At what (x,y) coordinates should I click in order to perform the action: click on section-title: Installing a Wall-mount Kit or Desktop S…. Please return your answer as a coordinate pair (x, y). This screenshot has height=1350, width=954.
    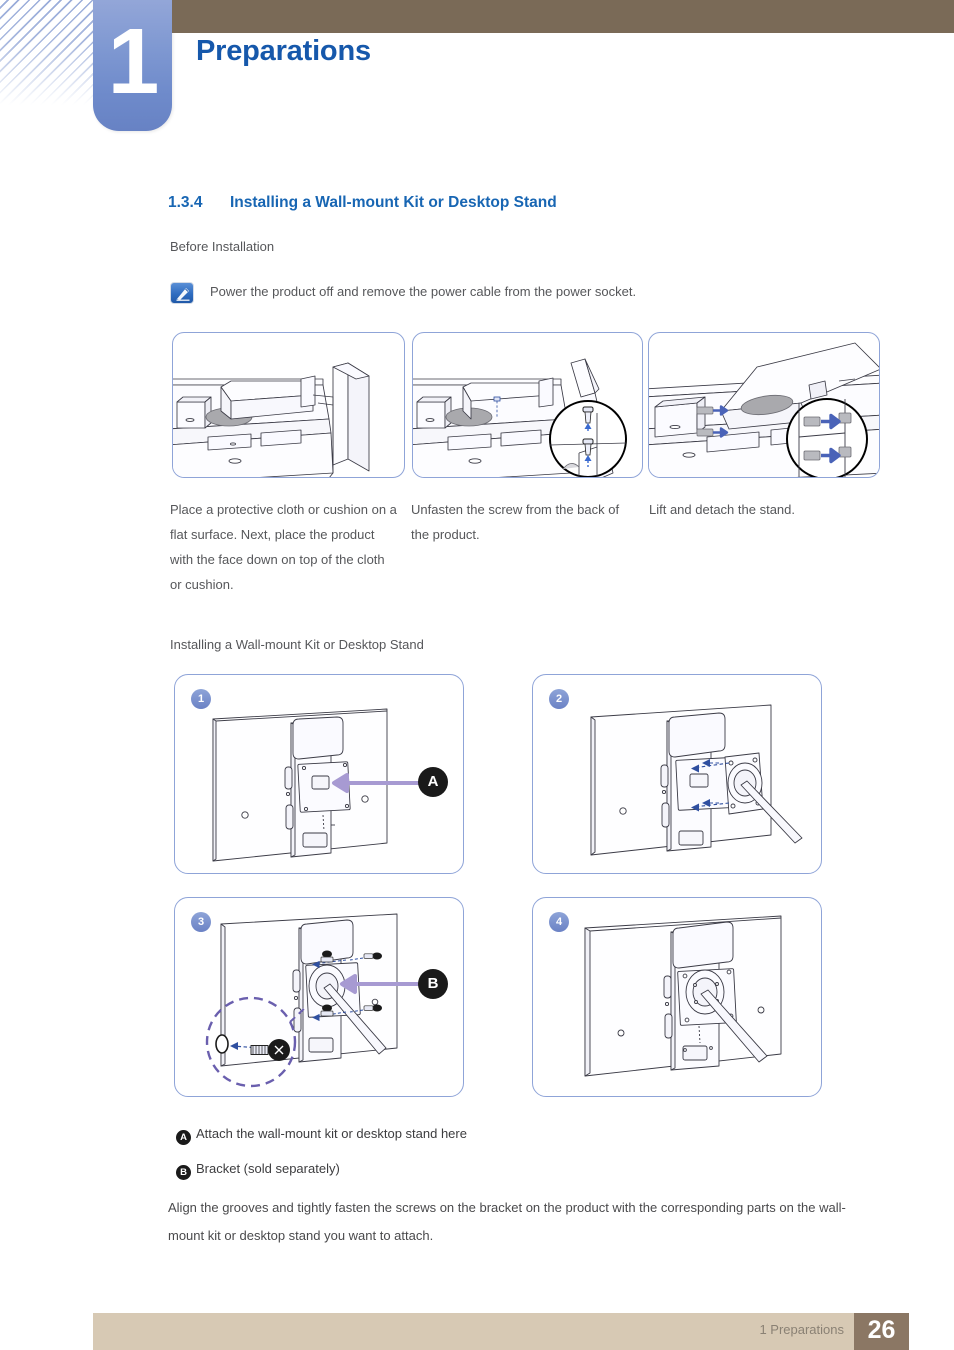
    Looking at the image, I should click on (393, 202).